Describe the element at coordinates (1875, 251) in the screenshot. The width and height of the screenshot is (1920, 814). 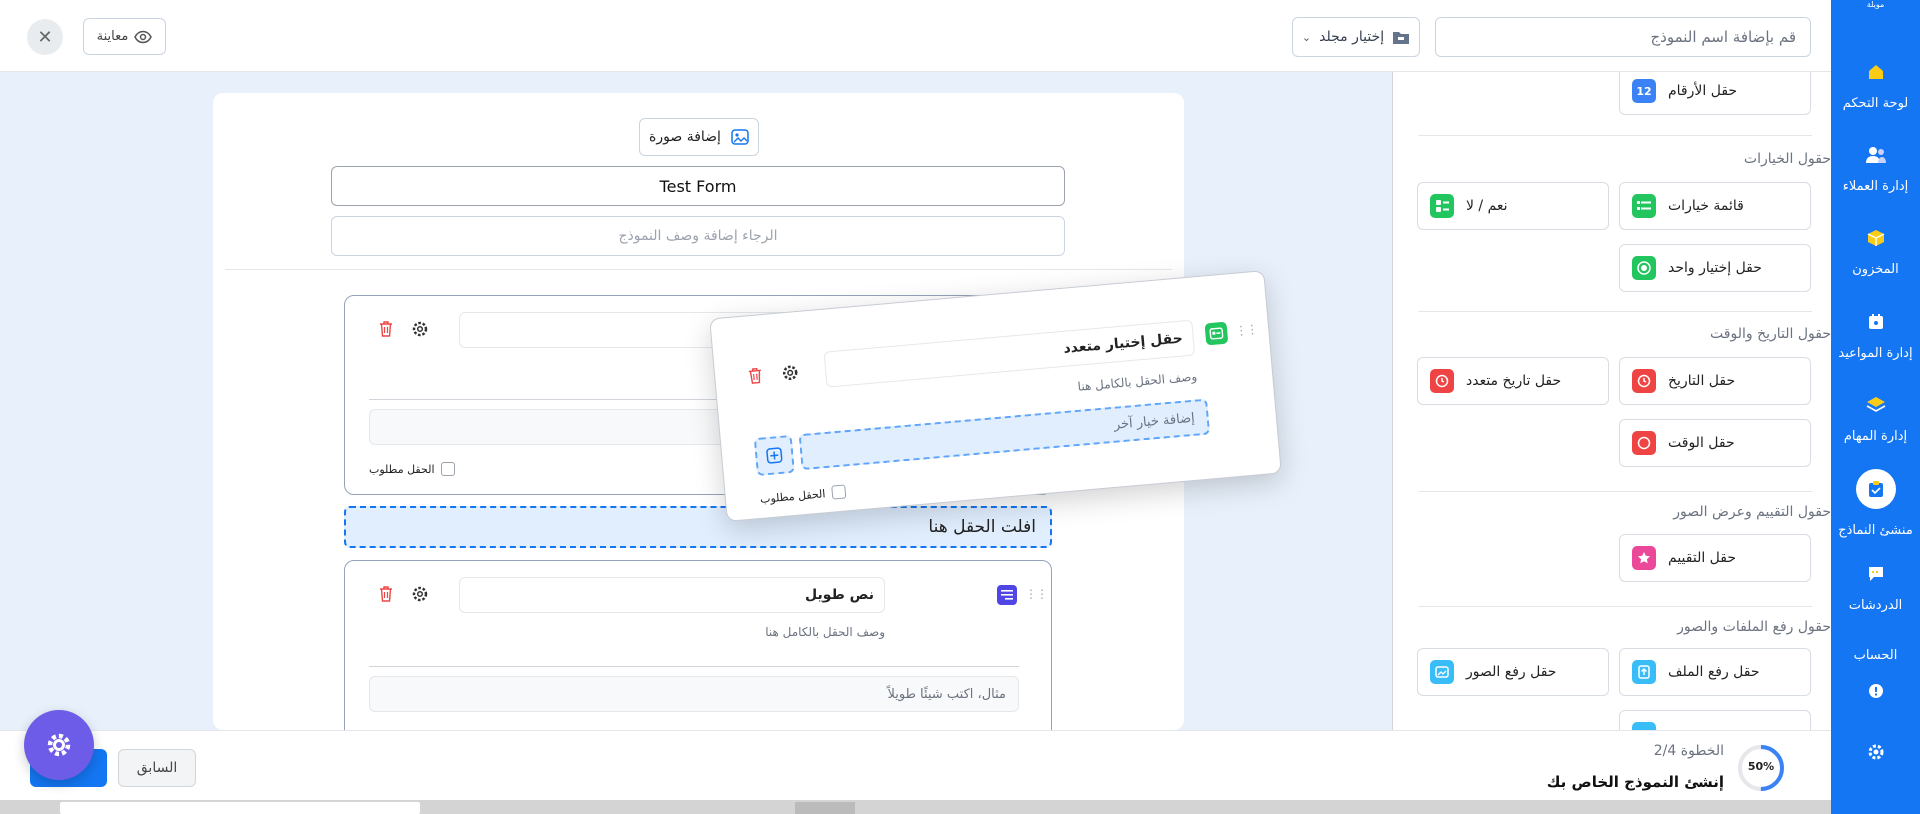
I see `nav-item-inventory: المخزون` at that location.